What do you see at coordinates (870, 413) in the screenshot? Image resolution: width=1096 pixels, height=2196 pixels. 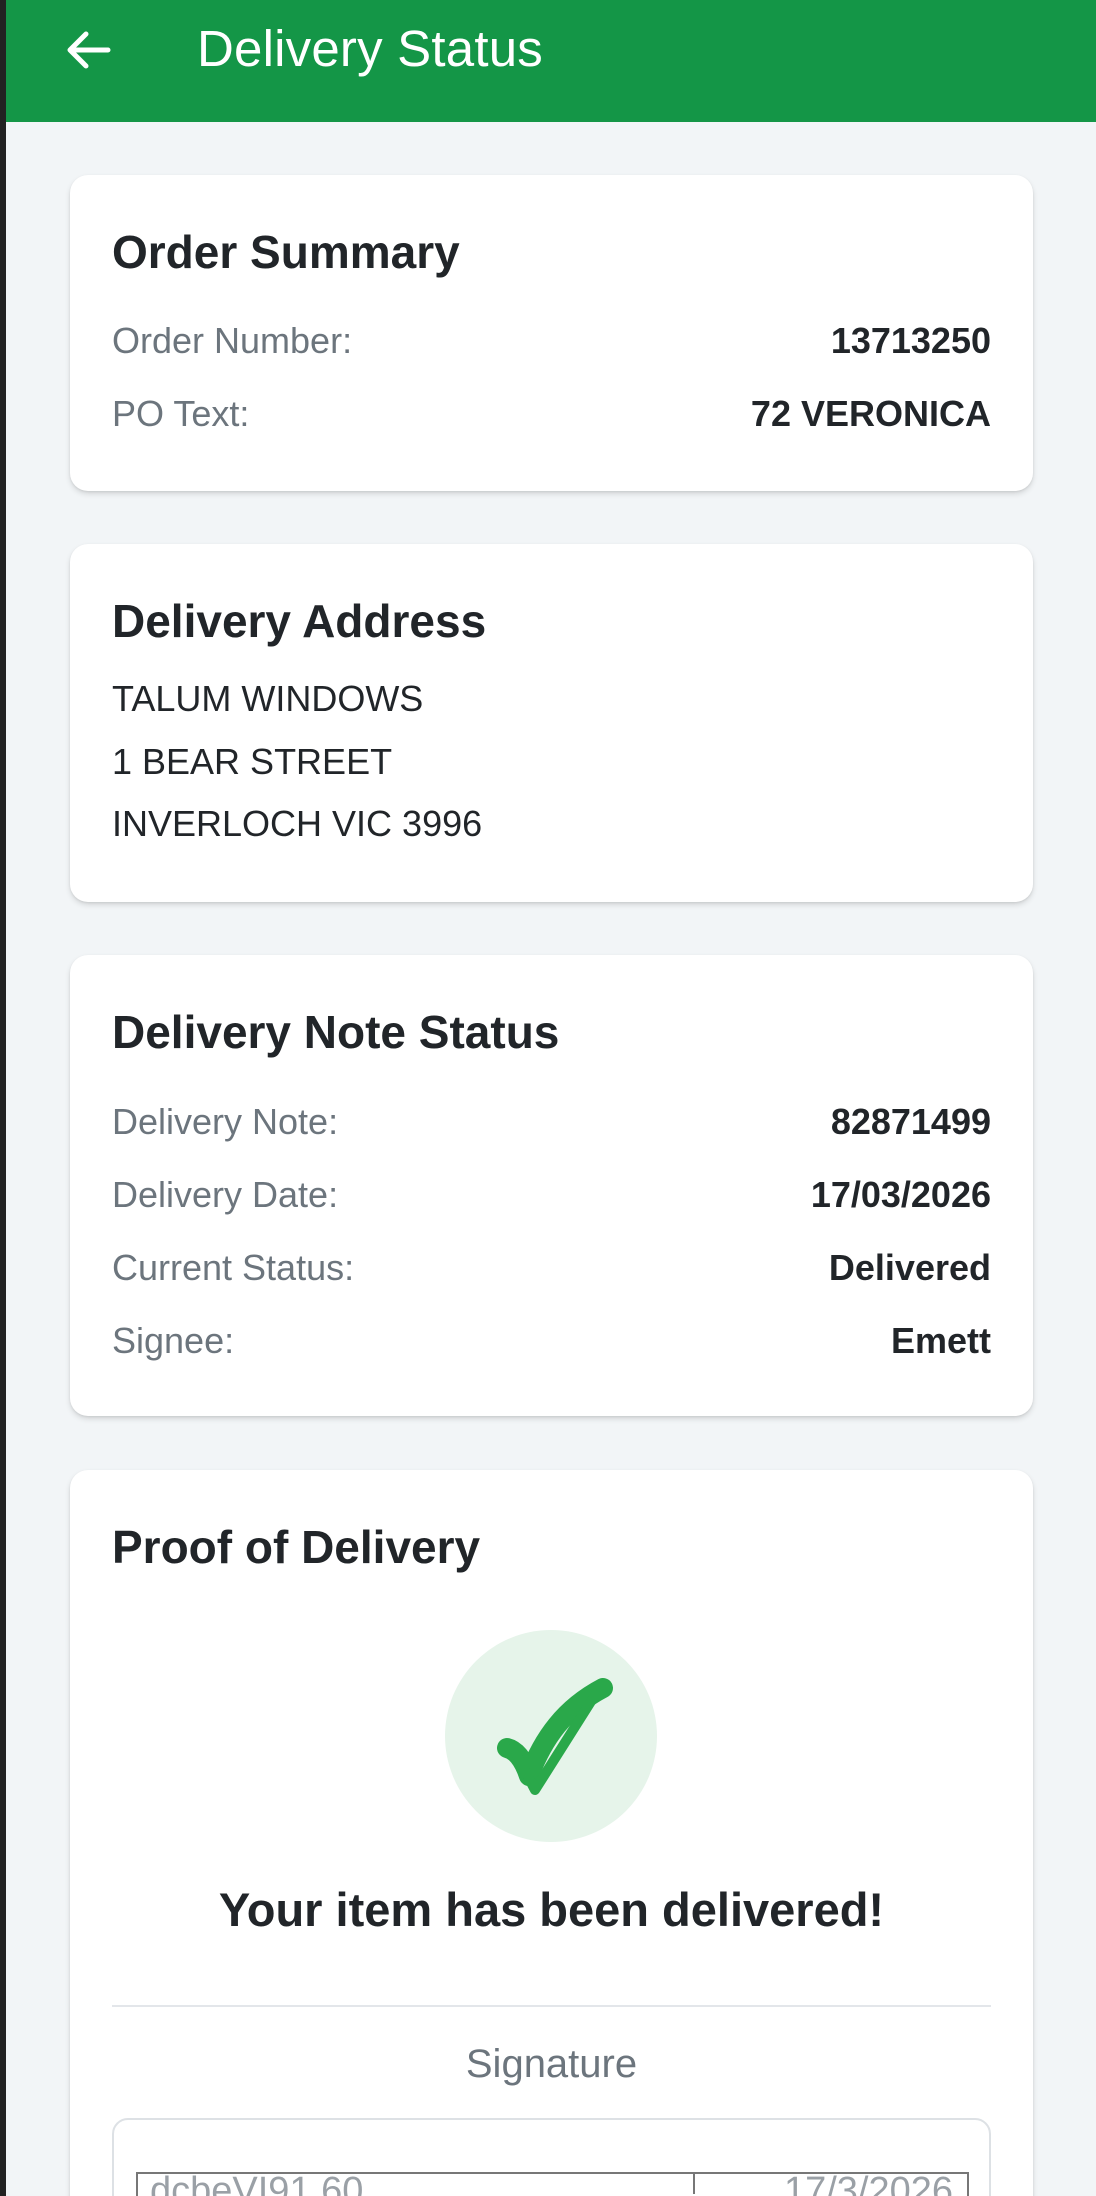 I see `po-text-value: 72 VERONICA` at bounding box center [870, 413].